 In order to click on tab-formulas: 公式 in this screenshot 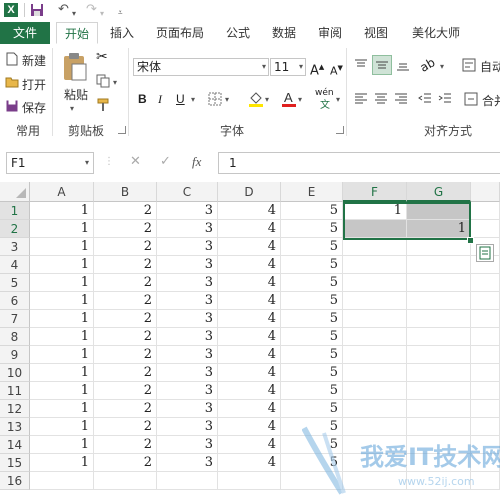, I will do `click(238, 33)`.